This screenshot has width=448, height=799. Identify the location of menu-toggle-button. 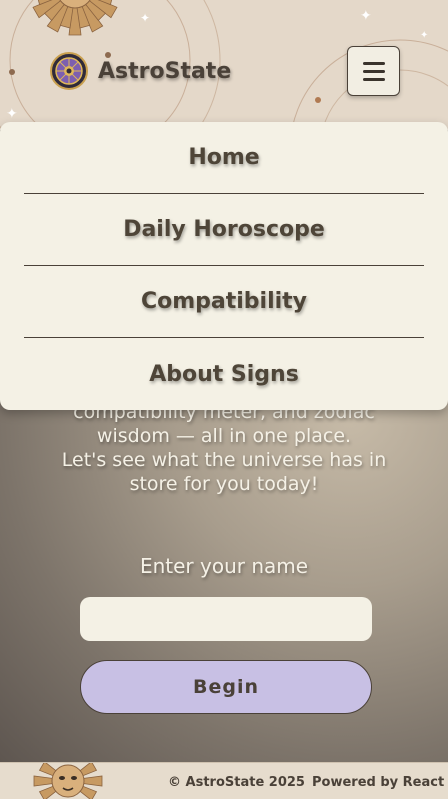
(373, 71).